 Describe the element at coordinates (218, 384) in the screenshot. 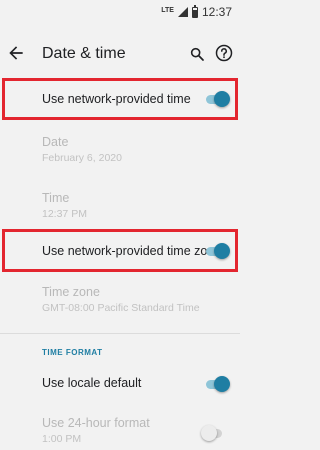

I see `locale-default-toggle` at that location.